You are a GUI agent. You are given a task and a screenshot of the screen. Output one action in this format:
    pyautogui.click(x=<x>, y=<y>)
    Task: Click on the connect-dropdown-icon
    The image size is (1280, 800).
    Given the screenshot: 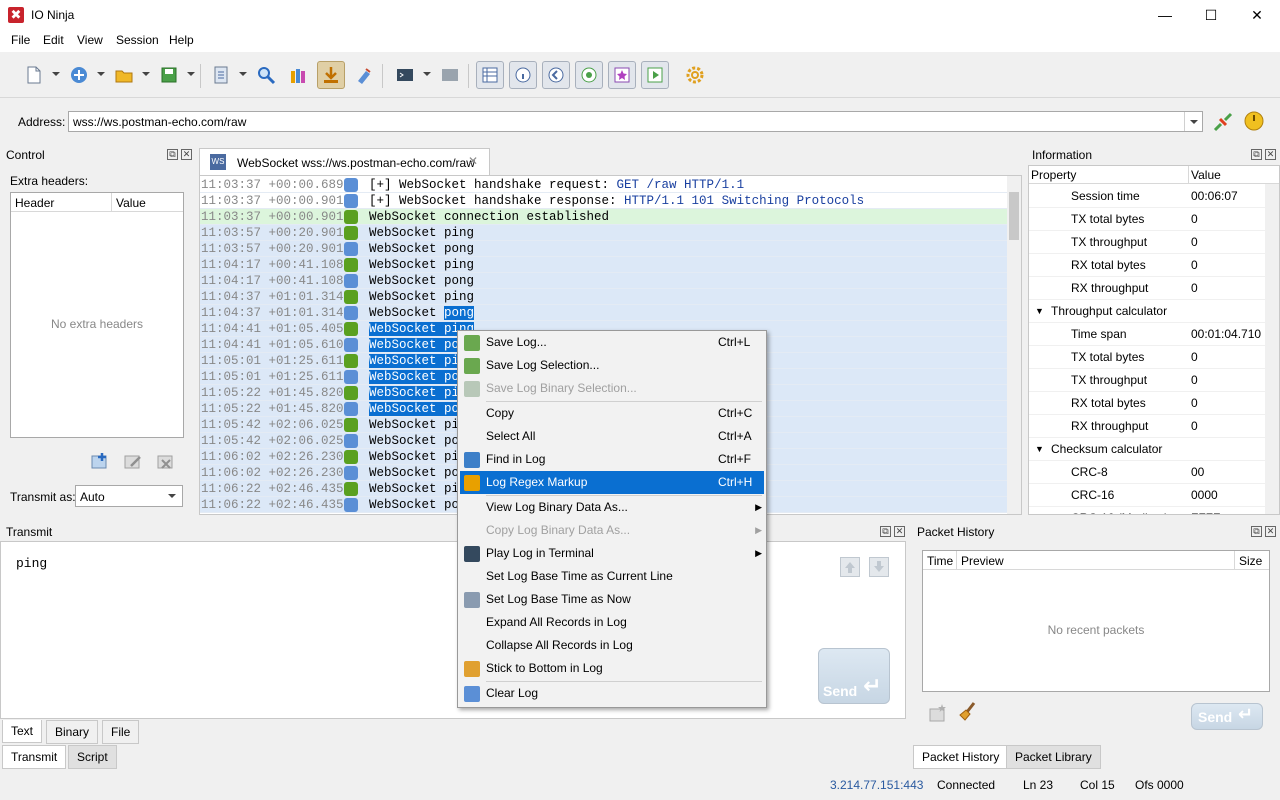 What is the action you would take?
    pyautogui.click(x=101, y=74)
    